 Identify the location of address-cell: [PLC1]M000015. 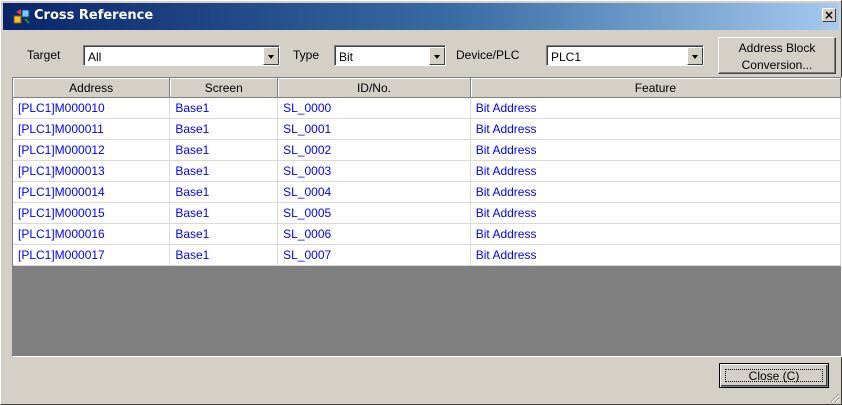
(92, 213).